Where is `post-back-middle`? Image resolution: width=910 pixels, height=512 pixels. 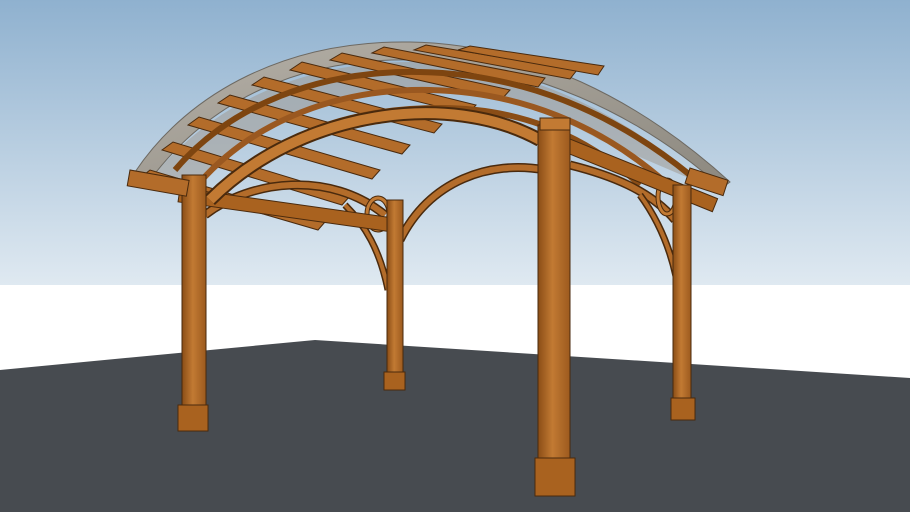
post-back-middle is located at coordinates (394, 295).